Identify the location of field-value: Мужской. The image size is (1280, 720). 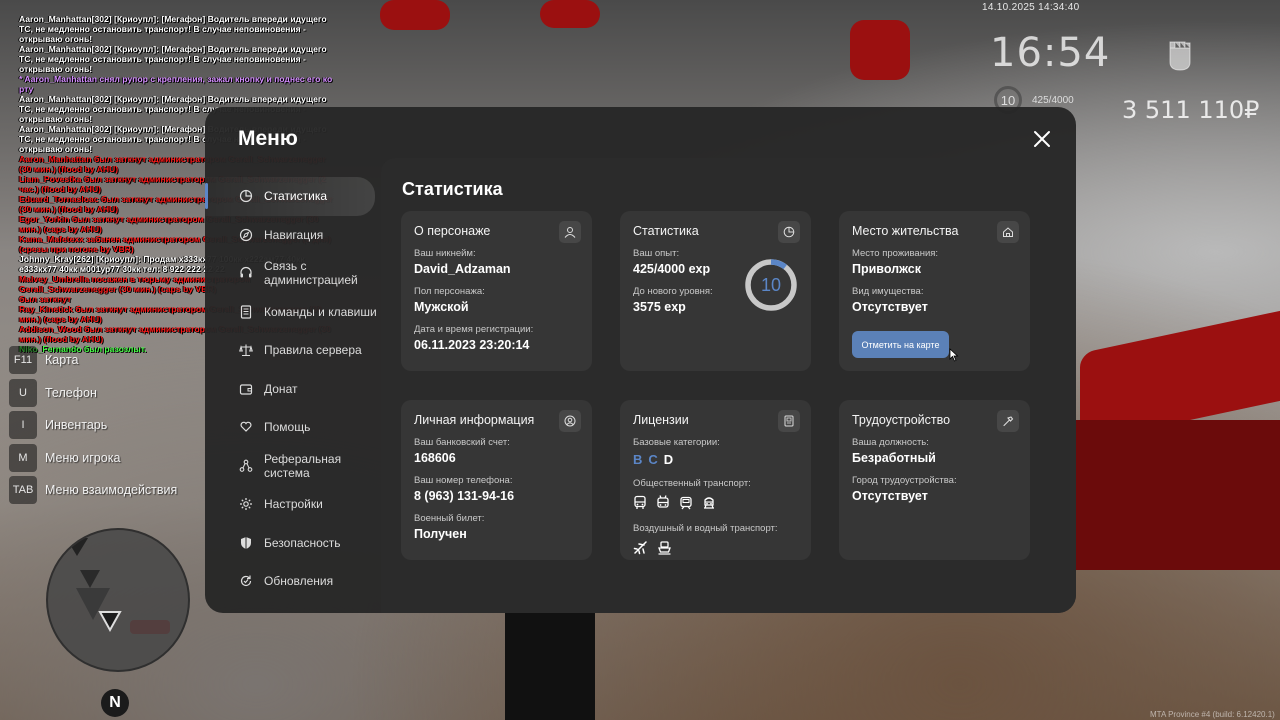
(441, 307).